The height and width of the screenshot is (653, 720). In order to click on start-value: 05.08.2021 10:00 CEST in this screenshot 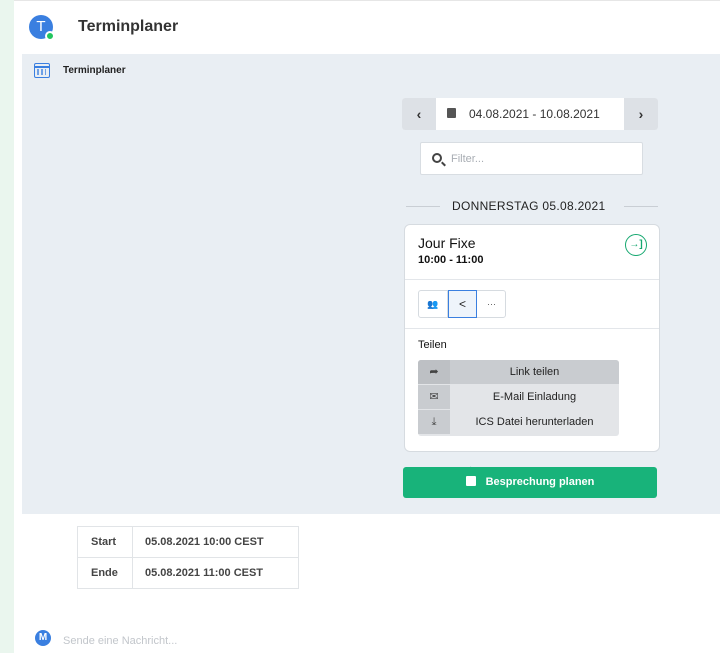, I will do `click(215, 542)`.